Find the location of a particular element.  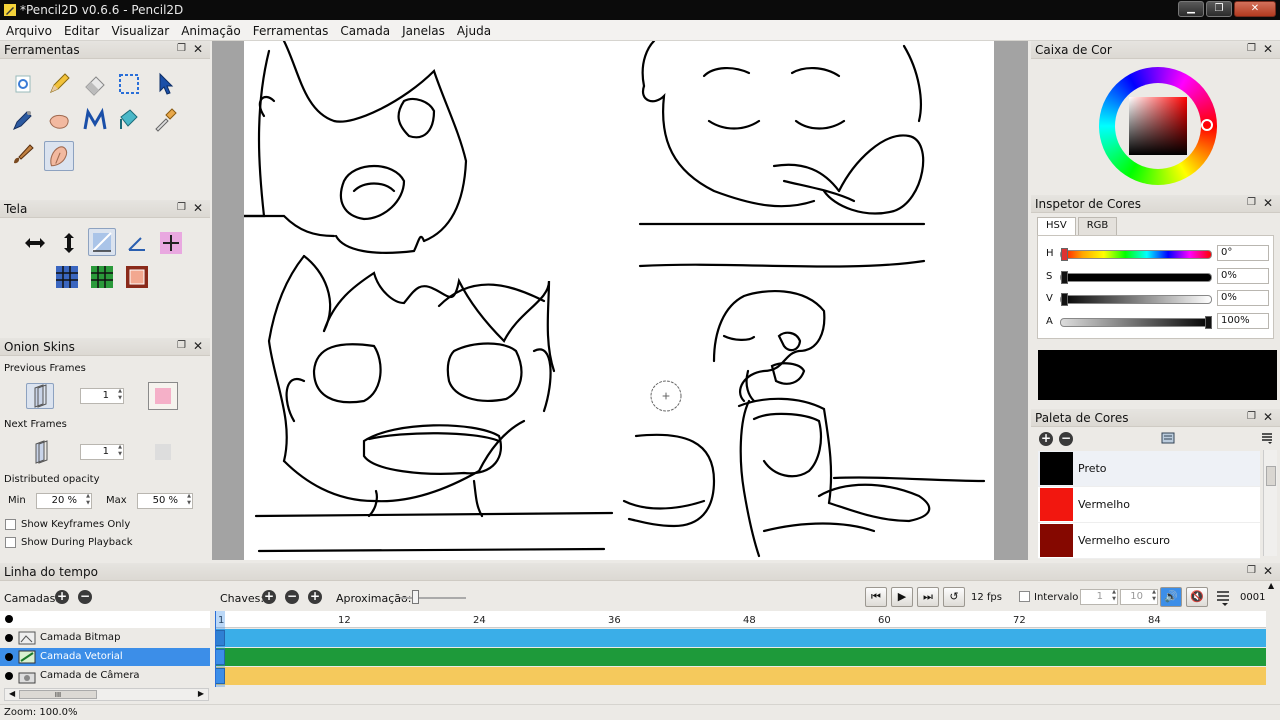

saturation-value: 0% is located at coordinates (1243, 276).